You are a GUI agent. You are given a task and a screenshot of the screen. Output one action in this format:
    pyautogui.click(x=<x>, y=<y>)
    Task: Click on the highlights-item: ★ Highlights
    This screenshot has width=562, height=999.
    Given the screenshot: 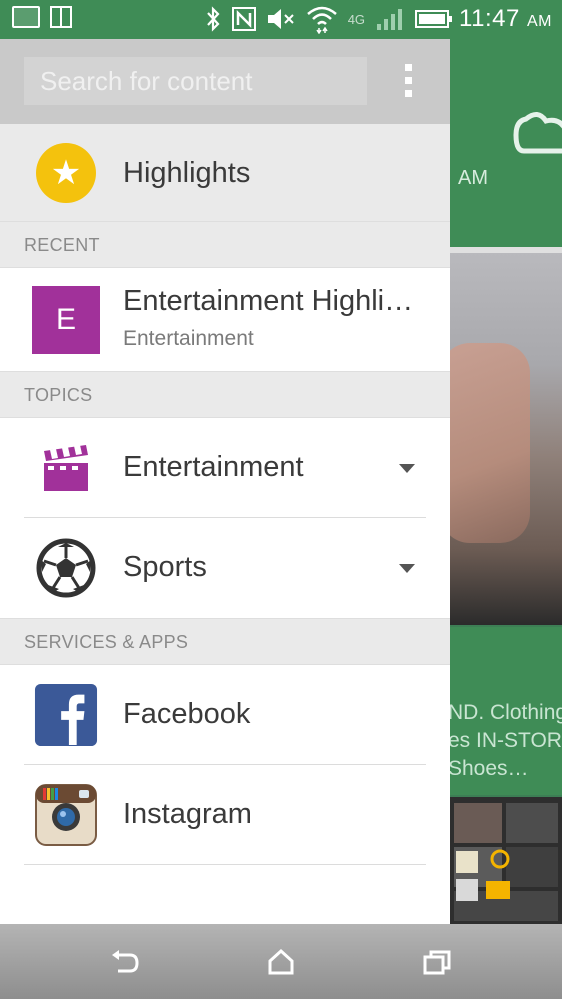 What is the action you would take?
    pyautogui.click(x=225, y=172)
    